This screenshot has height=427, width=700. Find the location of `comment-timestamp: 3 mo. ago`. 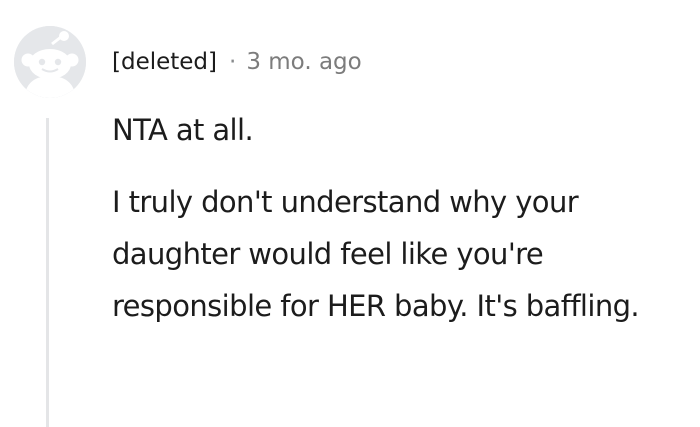

comment-timestamp: 3 mo. ago is located at coordinates (303, 62).